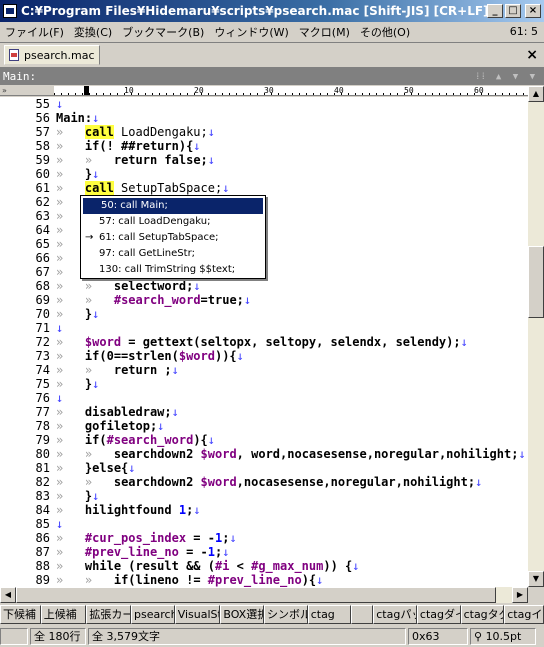 This screenshot has height=647, width=544. I want to click on code-line: 69 » » #search_word=true;↓, so click(264, 300).